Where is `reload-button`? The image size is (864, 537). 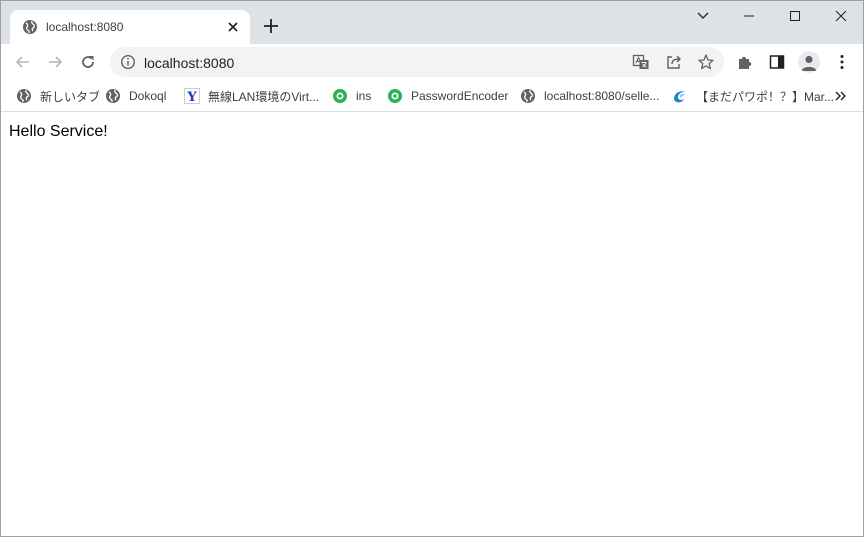
reload-button is located at coordinates (88, 62).